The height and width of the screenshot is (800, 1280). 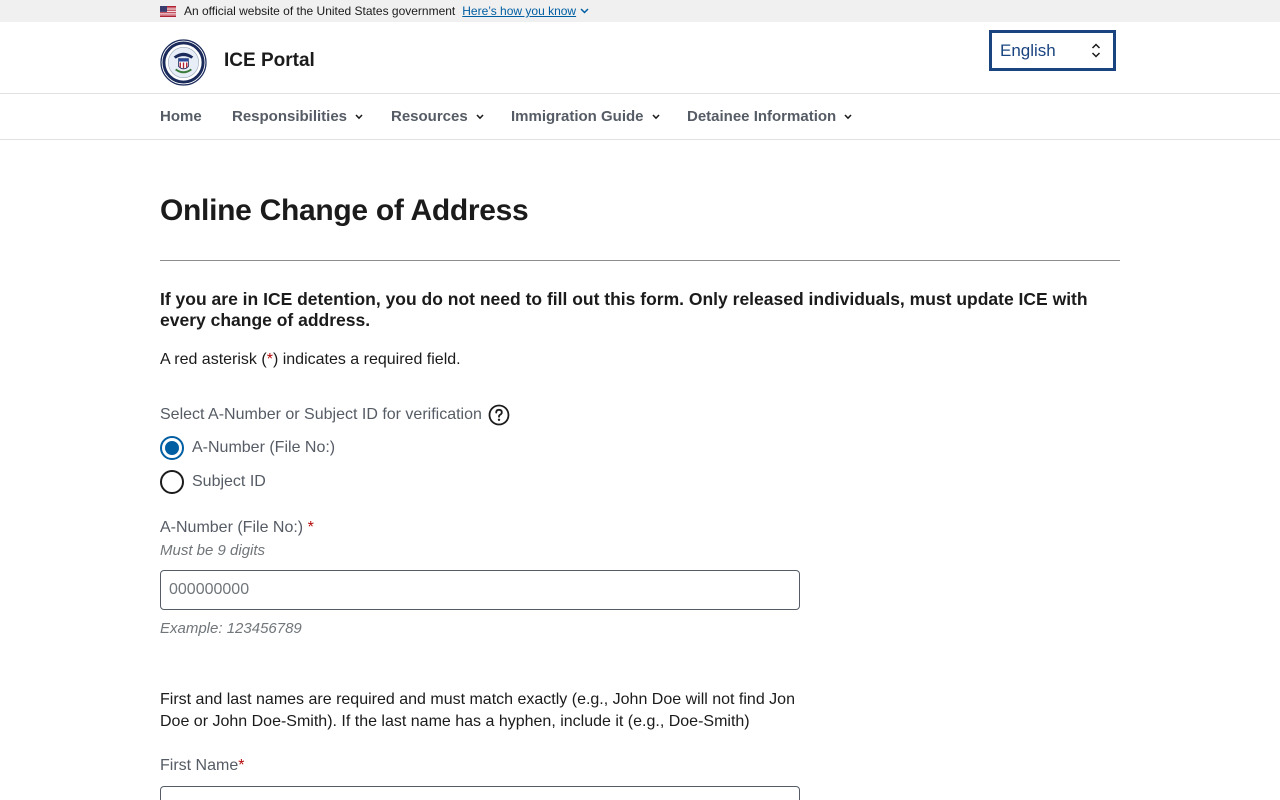 I want to click on first-name-input, so click(x=480, y=793).